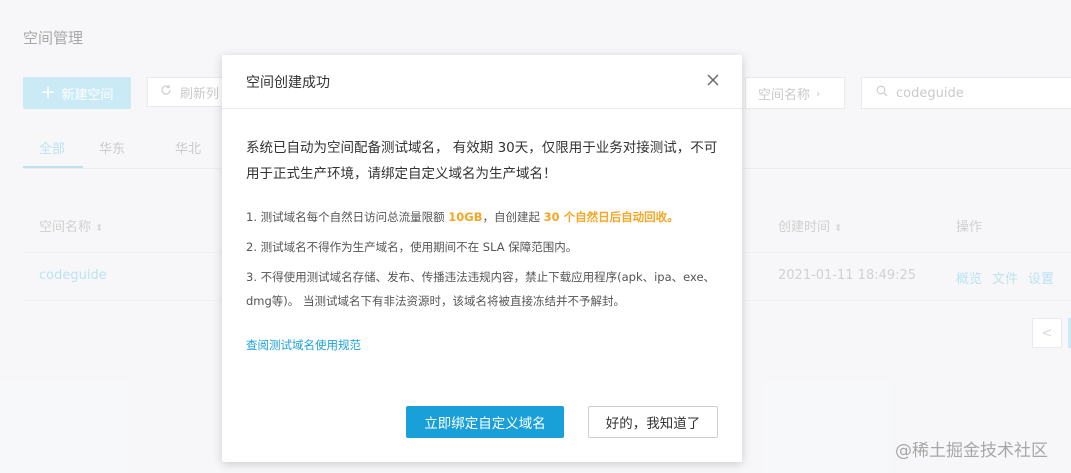 This screenshot has width=1071, height=473. I want to click on rule-1-limit: 10GB, so click(465, 217).